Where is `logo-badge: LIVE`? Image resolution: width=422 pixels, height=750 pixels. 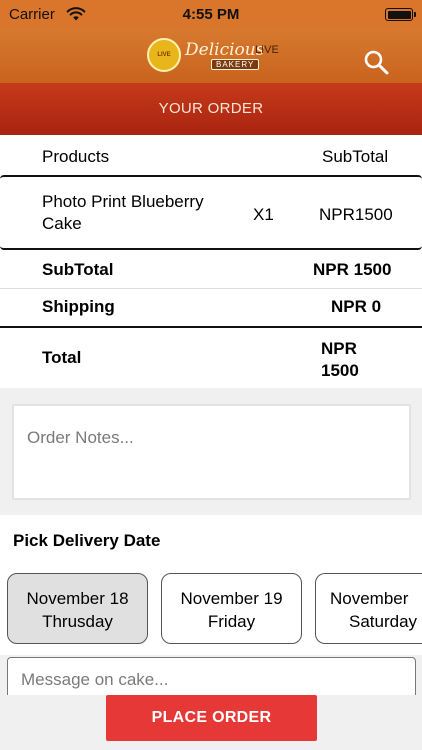
logo-badge: LIVE is located at coordinates (164, 55).